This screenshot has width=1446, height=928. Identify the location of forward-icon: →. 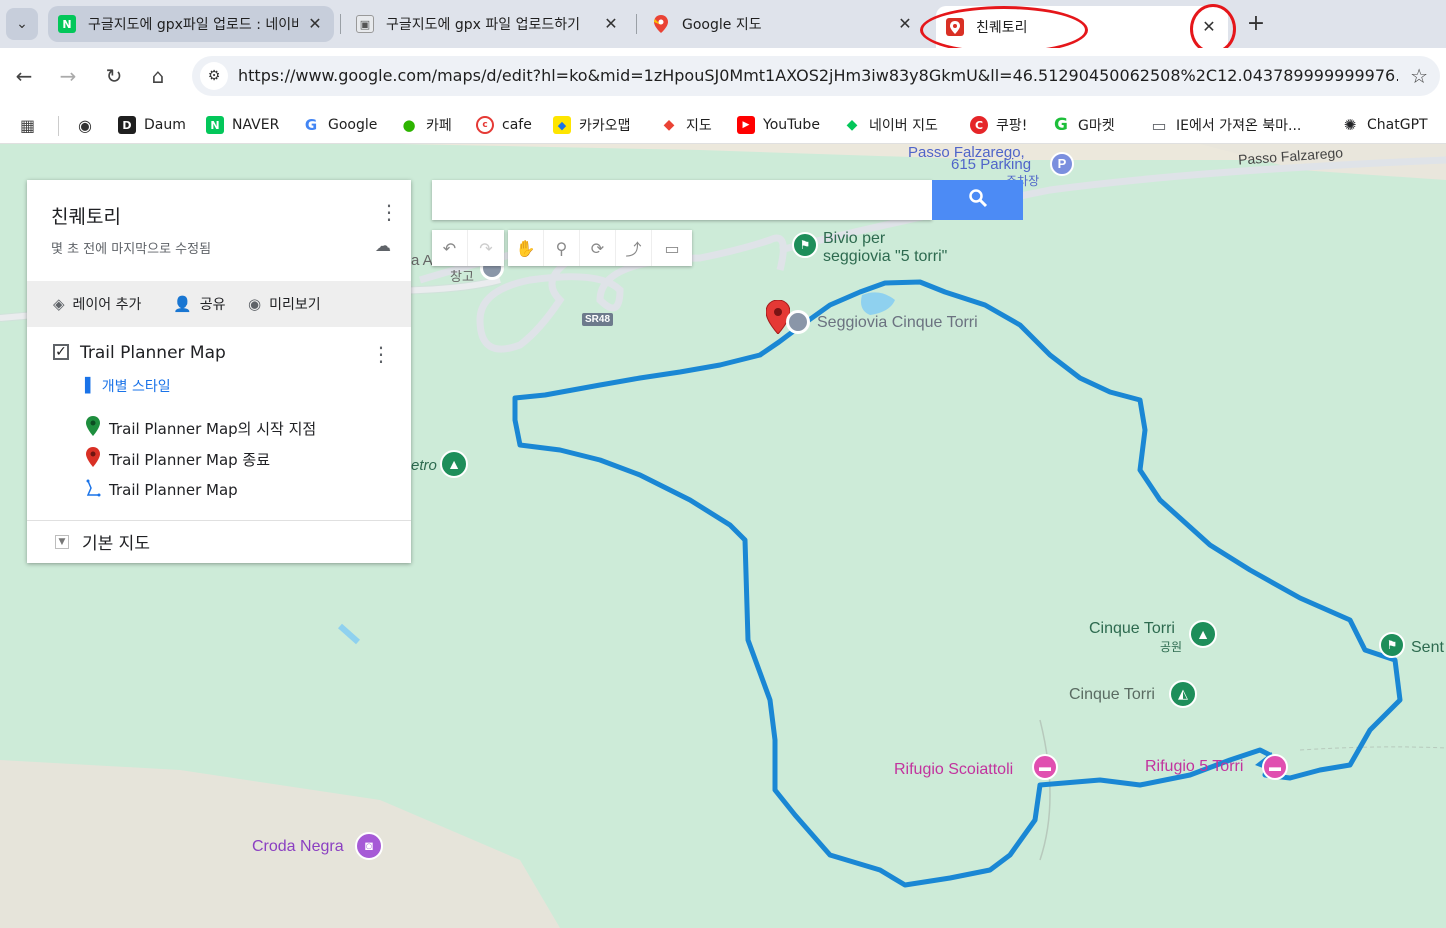
(68, 76).